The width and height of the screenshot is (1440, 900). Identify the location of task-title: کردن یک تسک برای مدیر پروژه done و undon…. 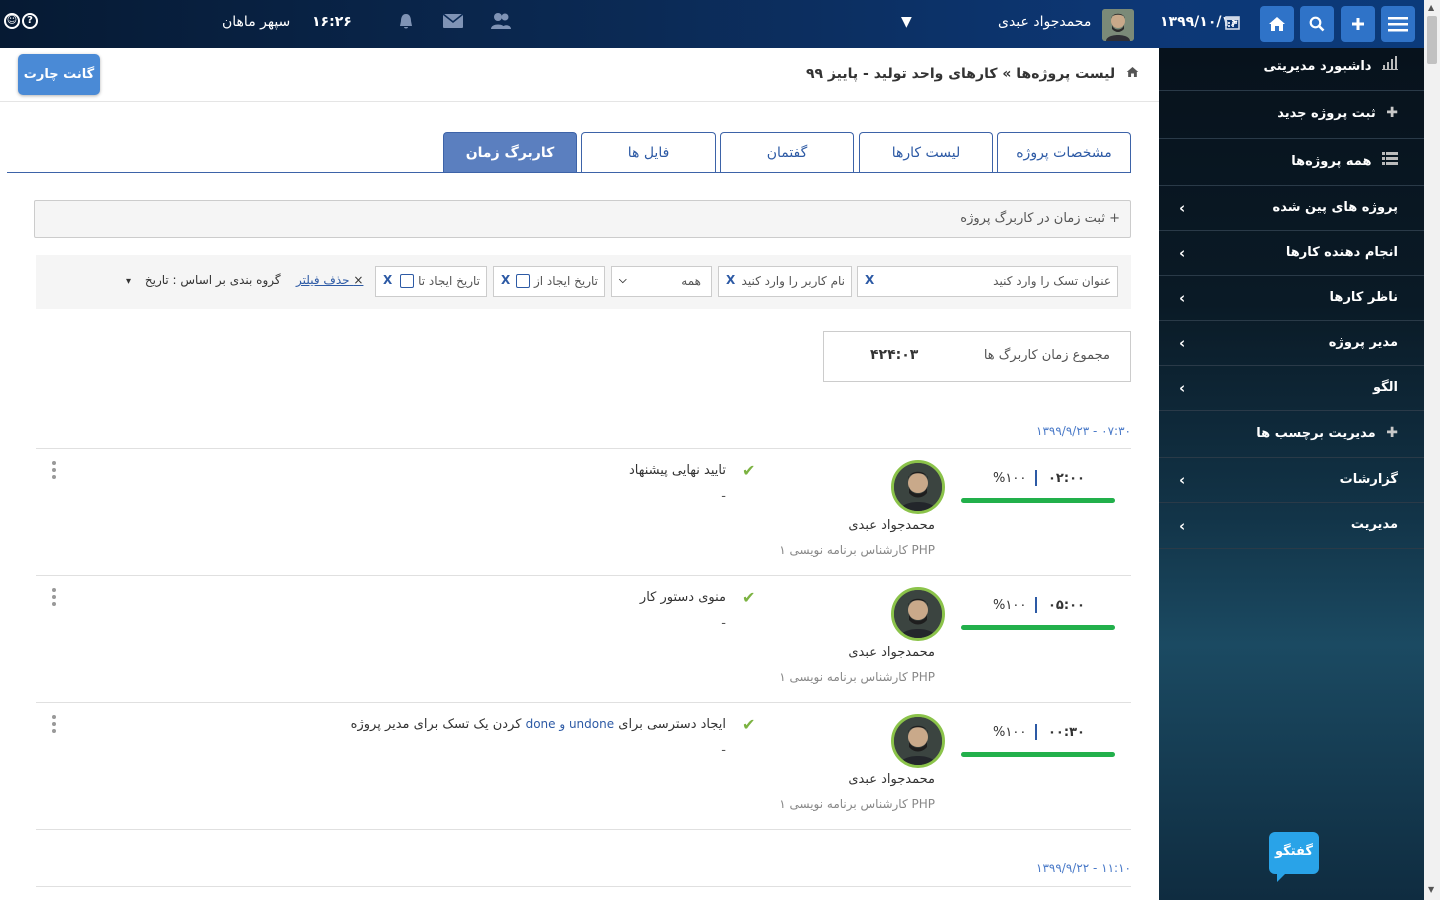
(538, 724).